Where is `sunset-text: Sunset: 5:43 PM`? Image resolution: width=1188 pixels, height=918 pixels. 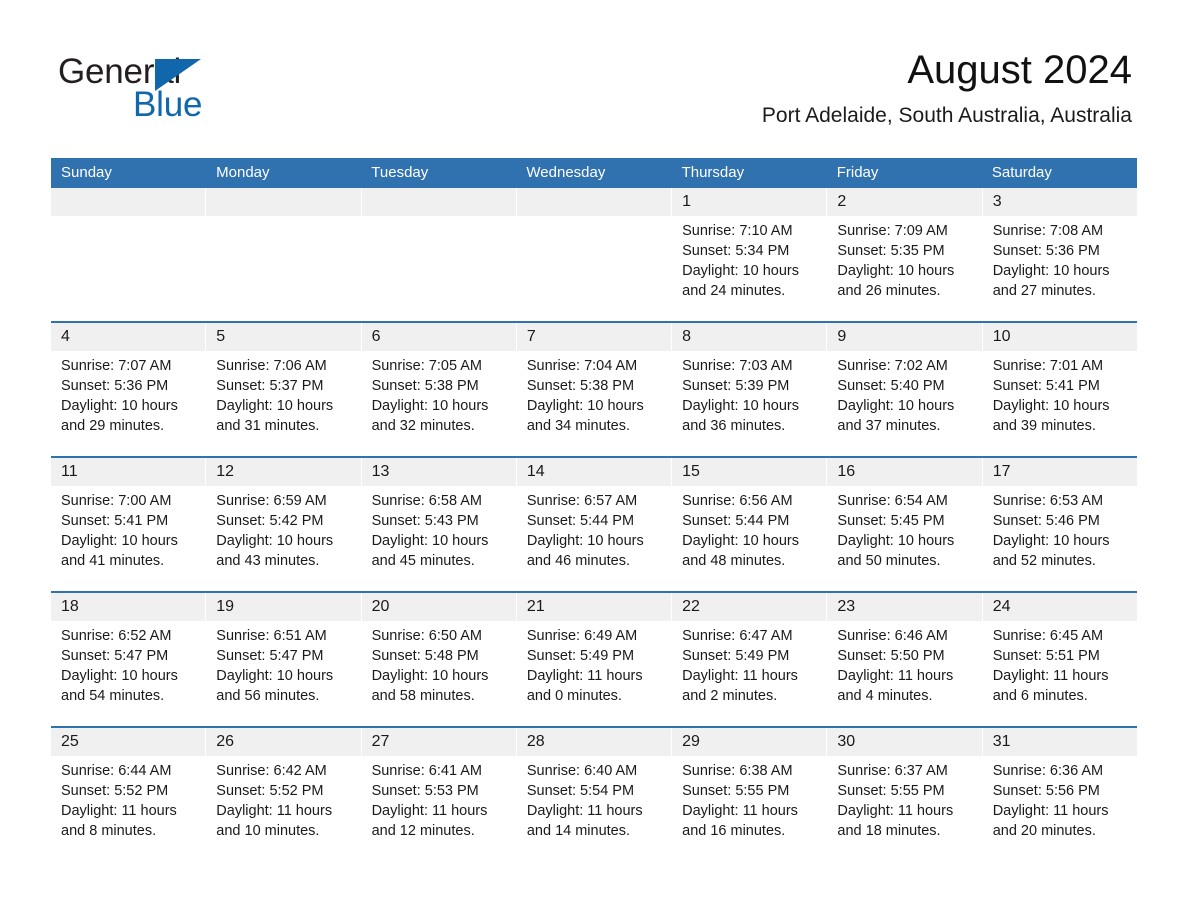 sunset-text: Sunset: 5:43 PM is located at coordinates (425, 521).